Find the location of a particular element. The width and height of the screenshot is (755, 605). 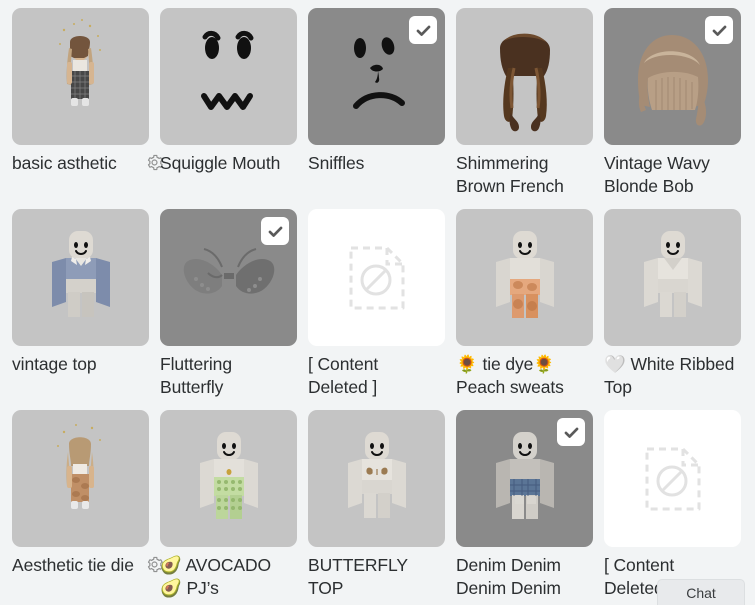

grid-item: basic asthetic is located at coordinates (87, 103).